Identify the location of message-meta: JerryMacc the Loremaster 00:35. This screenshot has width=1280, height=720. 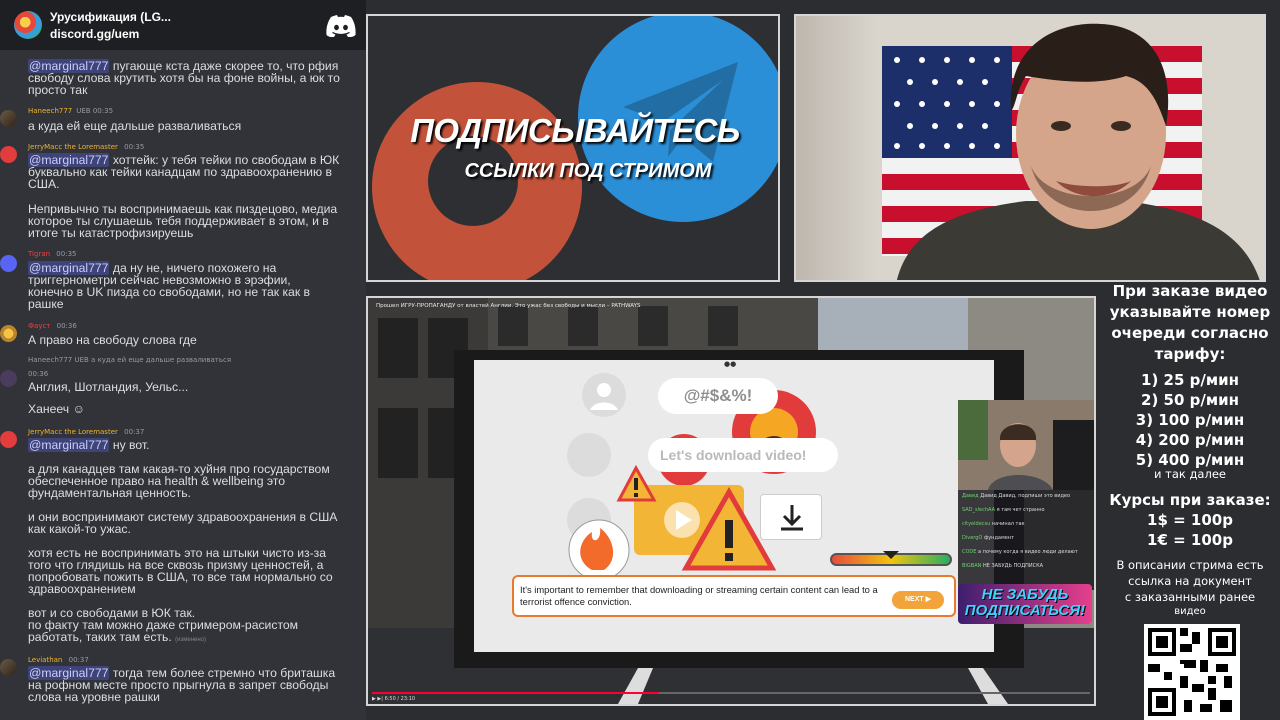
(86, 147).